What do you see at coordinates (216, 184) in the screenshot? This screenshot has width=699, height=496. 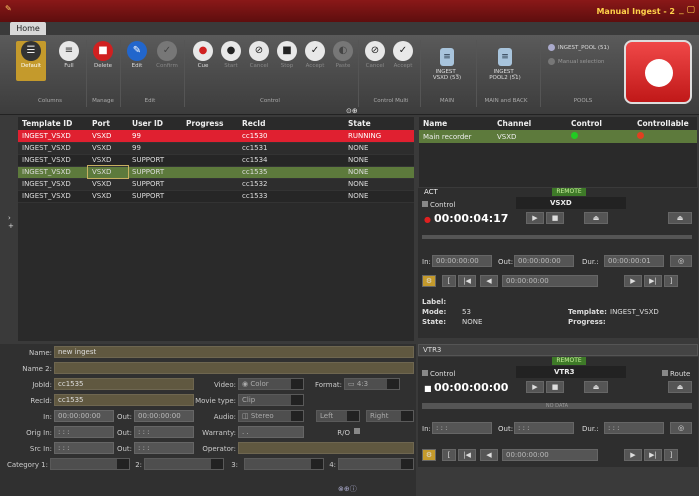 I see `table-row: INGEST_VSXD VSXD SUPPORT cc1532 NONE` at bounding box center [216, 184].